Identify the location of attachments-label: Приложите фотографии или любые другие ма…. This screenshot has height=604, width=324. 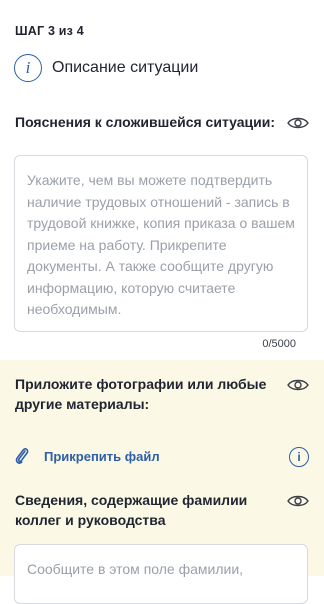
(141, 394).